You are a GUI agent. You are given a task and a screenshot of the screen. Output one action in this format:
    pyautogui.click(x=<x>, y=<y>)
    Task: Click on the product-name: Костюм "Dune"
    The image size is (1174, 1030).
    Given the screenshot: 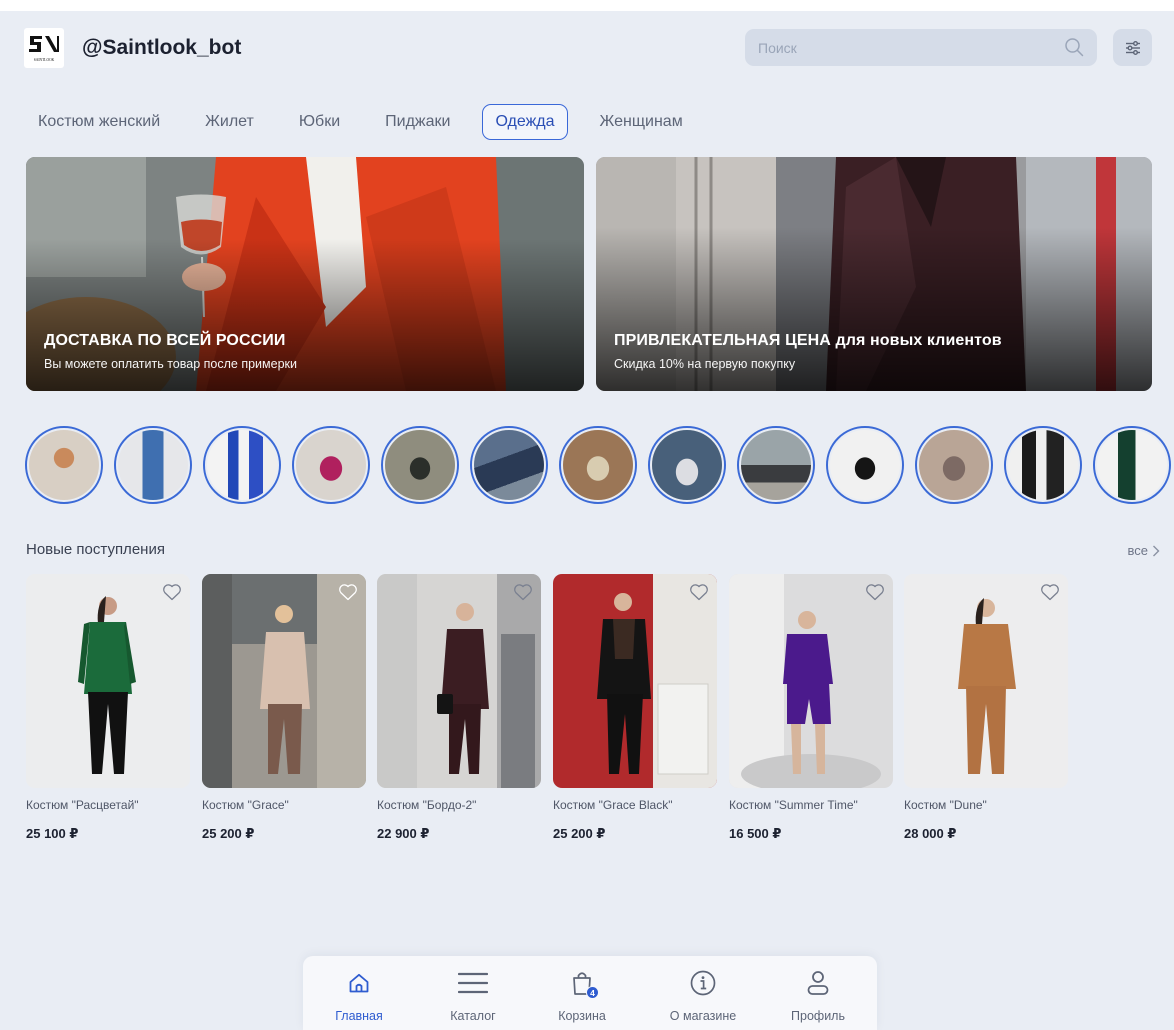 What is the action you would take?
    pyautogui.click(x=945, y=805)
    